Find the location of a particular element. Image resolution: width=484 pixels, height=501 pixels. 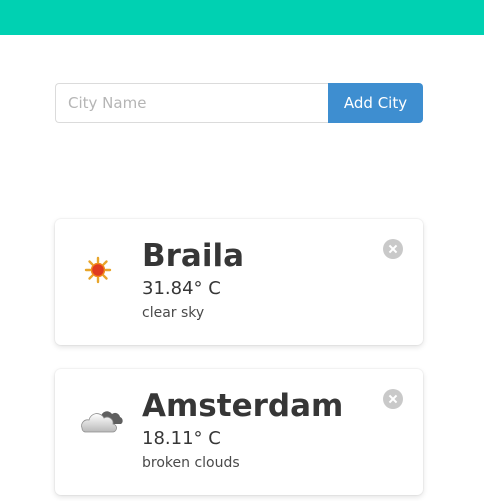

sun-icon is located at coordinates (98, 270).